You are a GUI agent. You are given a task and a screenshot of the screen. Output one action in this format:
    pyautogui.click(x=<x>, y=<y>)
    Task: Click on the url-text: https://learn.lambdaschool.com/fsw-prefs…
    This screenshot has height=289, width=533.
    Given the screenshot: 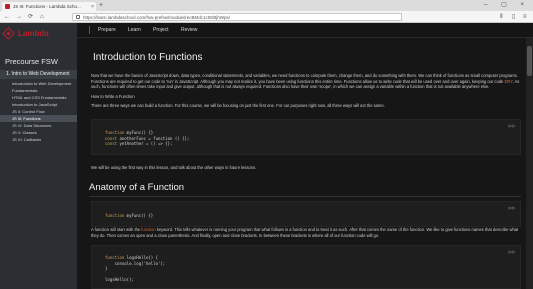 What is the action you would take?
    pyautogui.click(x=157, y=17)
    